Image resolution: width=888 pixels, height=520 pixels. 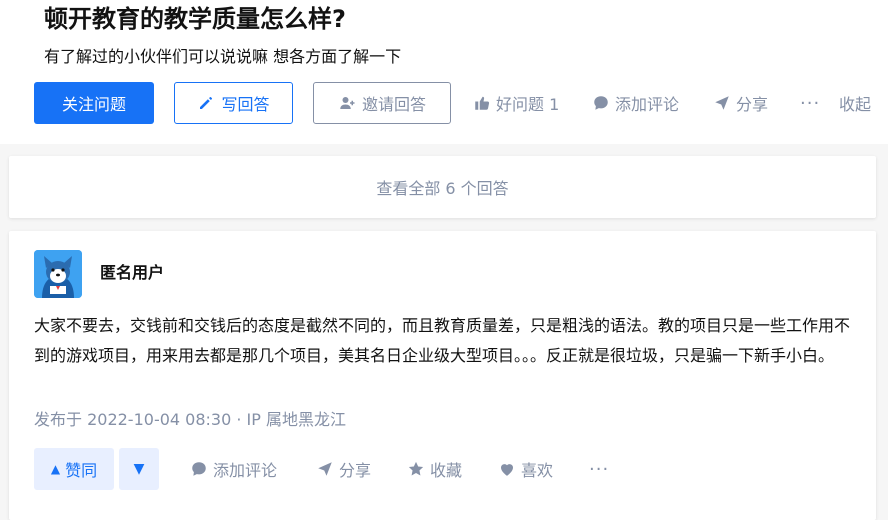 I want to click on write-answer-button: 写回答, so click(x=233, y=103).